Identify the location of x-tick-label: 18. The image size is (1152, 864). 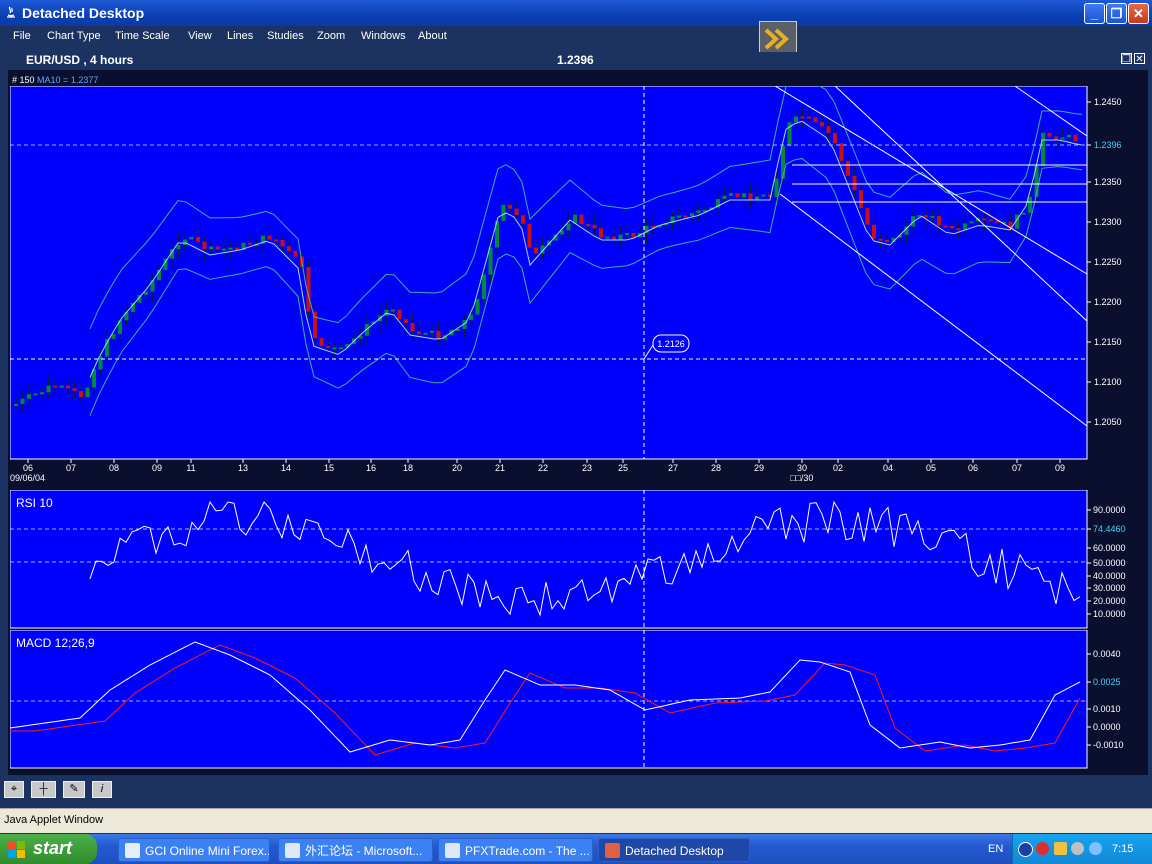
(408, 468).